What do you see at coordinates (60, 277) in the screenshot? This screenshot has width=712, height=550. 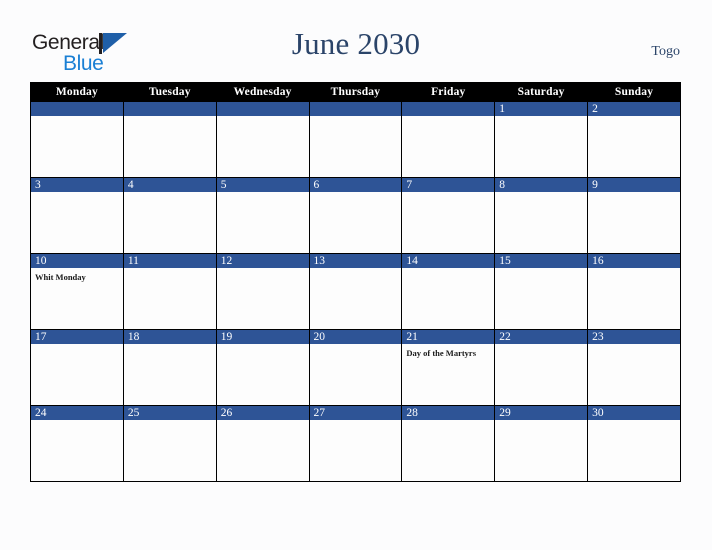 I see `day-event: Whit Monday` at bounding box center [60, 277].